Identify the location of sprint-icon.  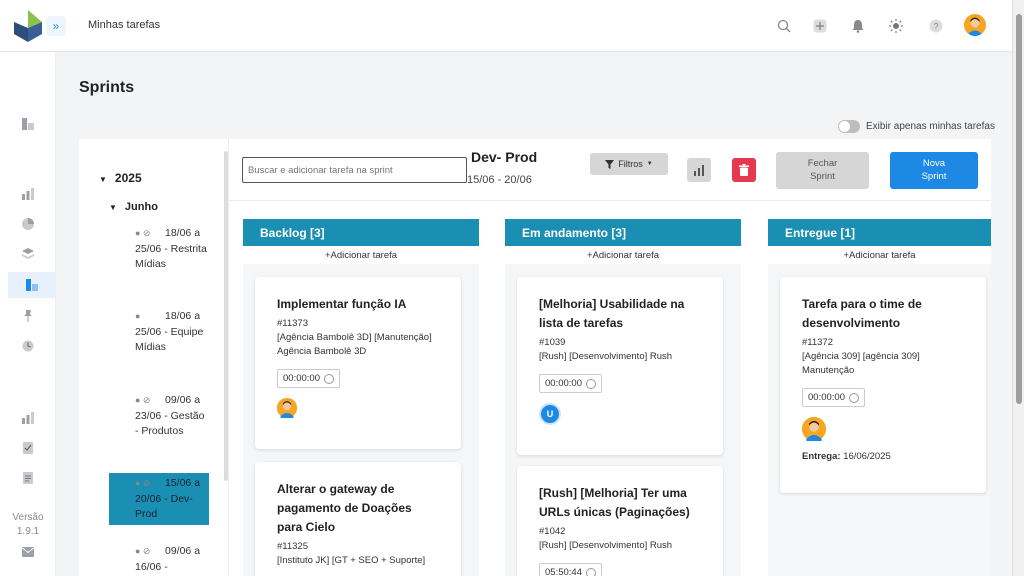
(28, 124).